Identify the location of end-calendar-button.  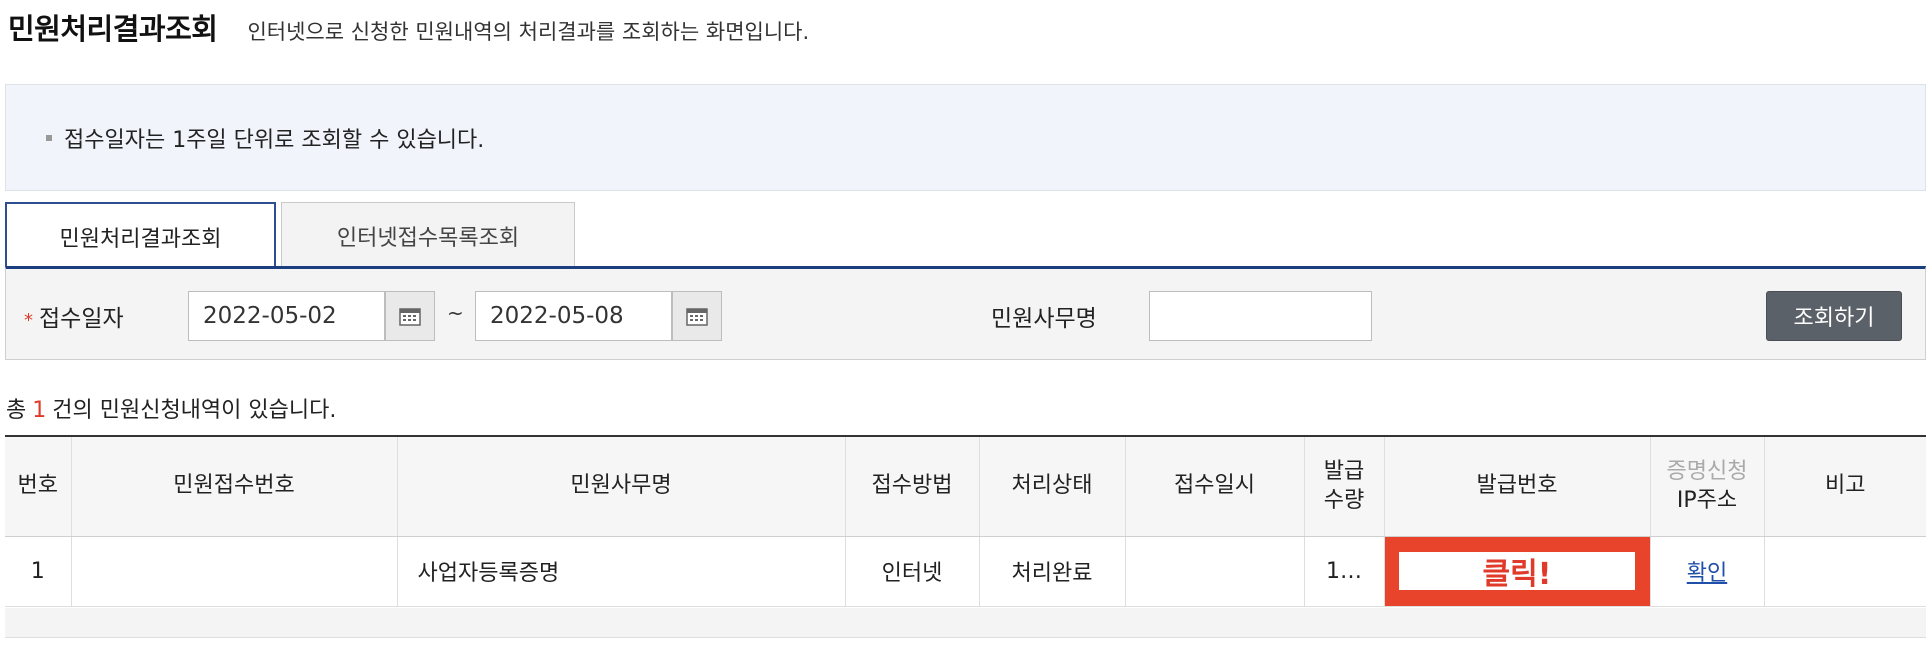
(697, 316).